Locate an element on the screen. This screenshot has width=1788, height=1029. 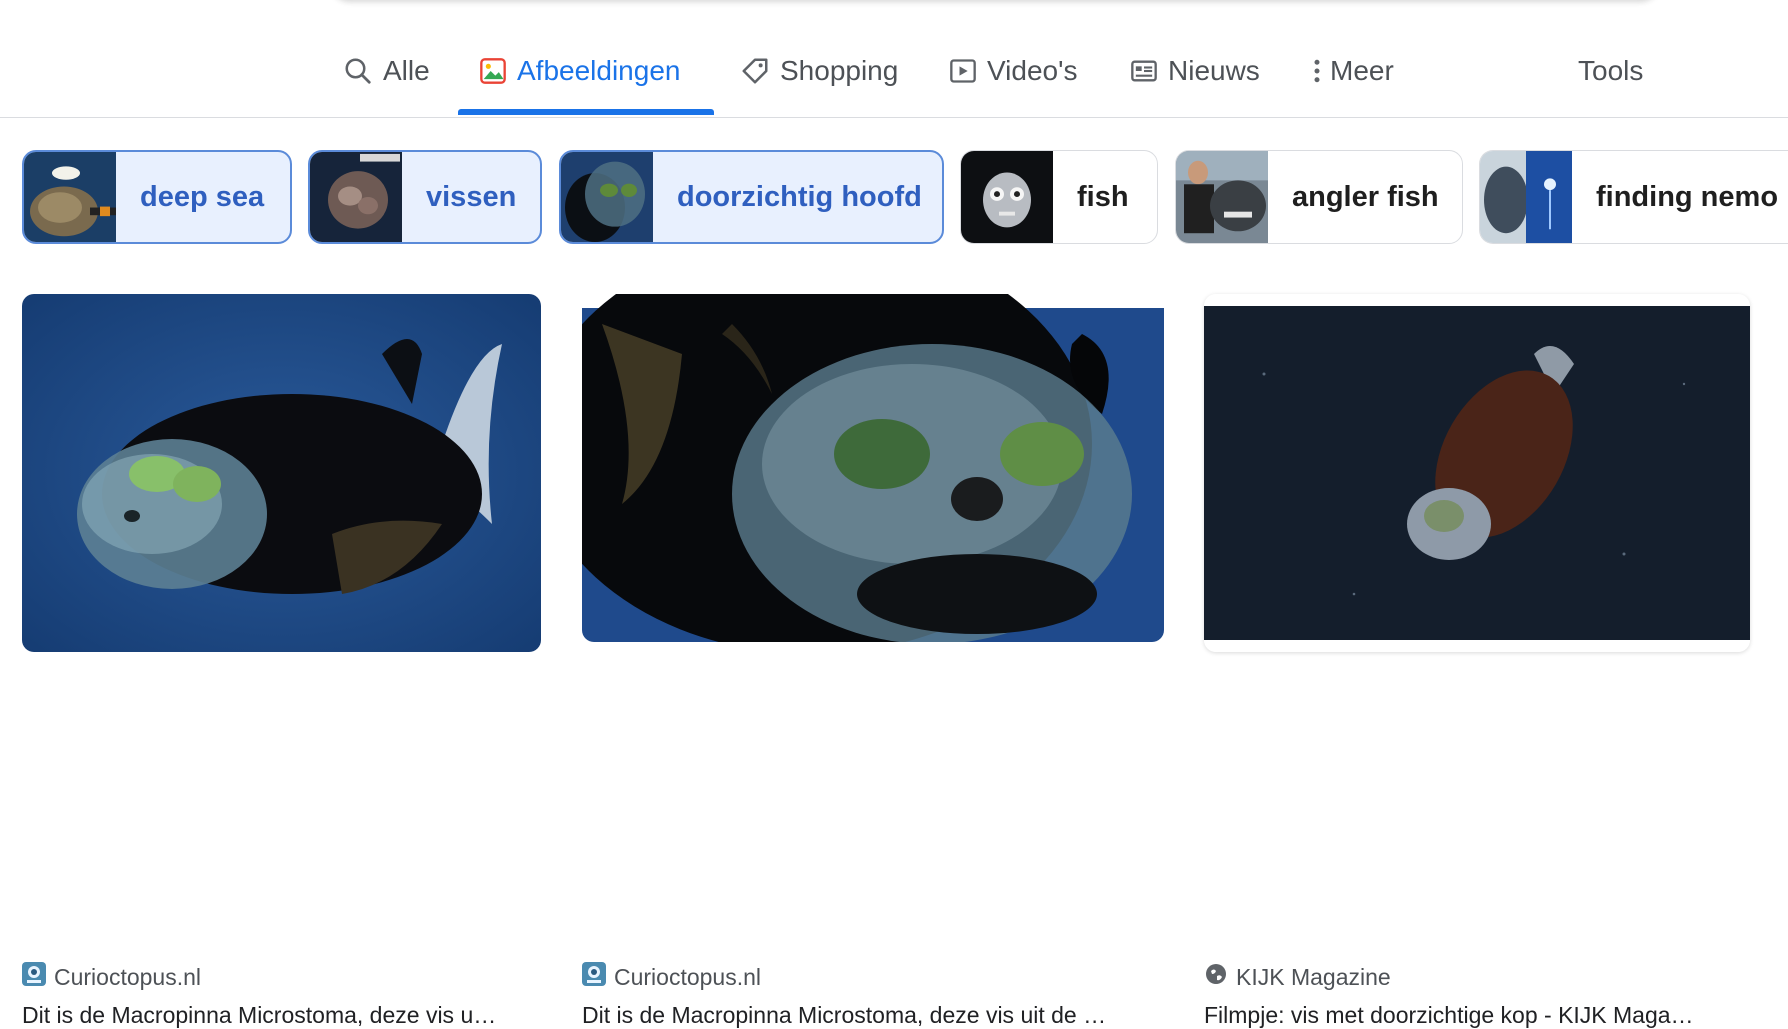
play-icon is located at coordinates (963, 71).